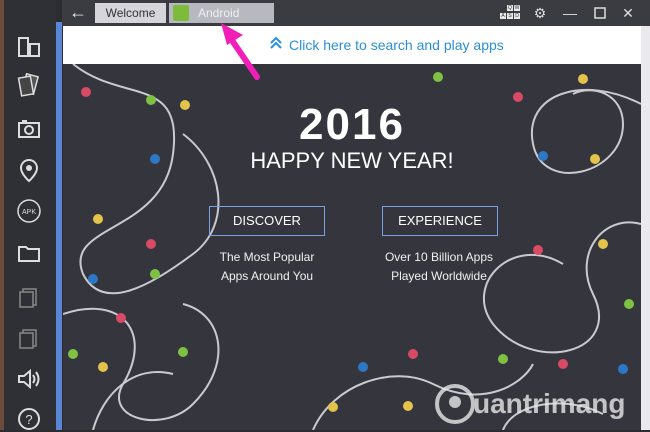 This screenshot has height=432, width=650. What do you see at coordinates (29, 85) in the screenshot?
I see `cards-icon` at bounding box center [29, 85].